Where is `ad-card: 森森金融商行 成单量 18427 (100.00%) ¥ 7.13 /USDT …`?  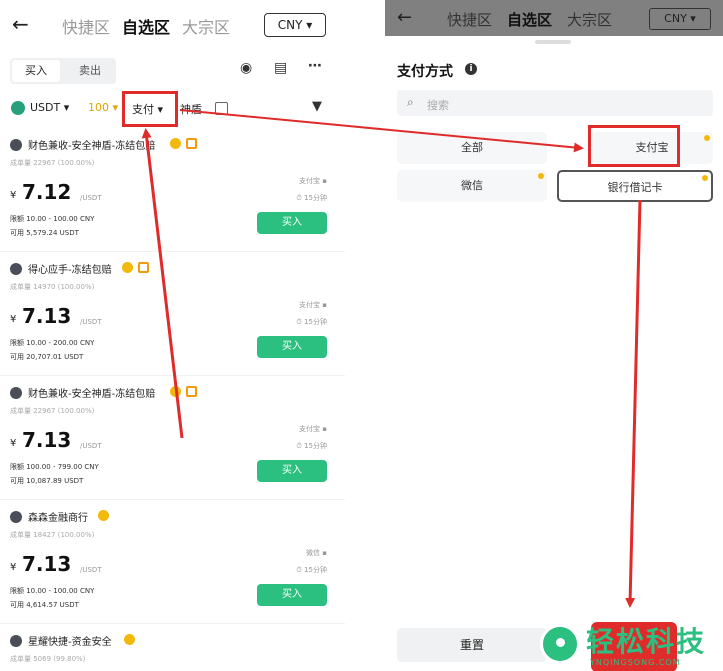 ad-card: 森森金融商行 成单量 18427 (100.00%) ¥ 7.13 /USDT … is located at coordinates (172, 562).